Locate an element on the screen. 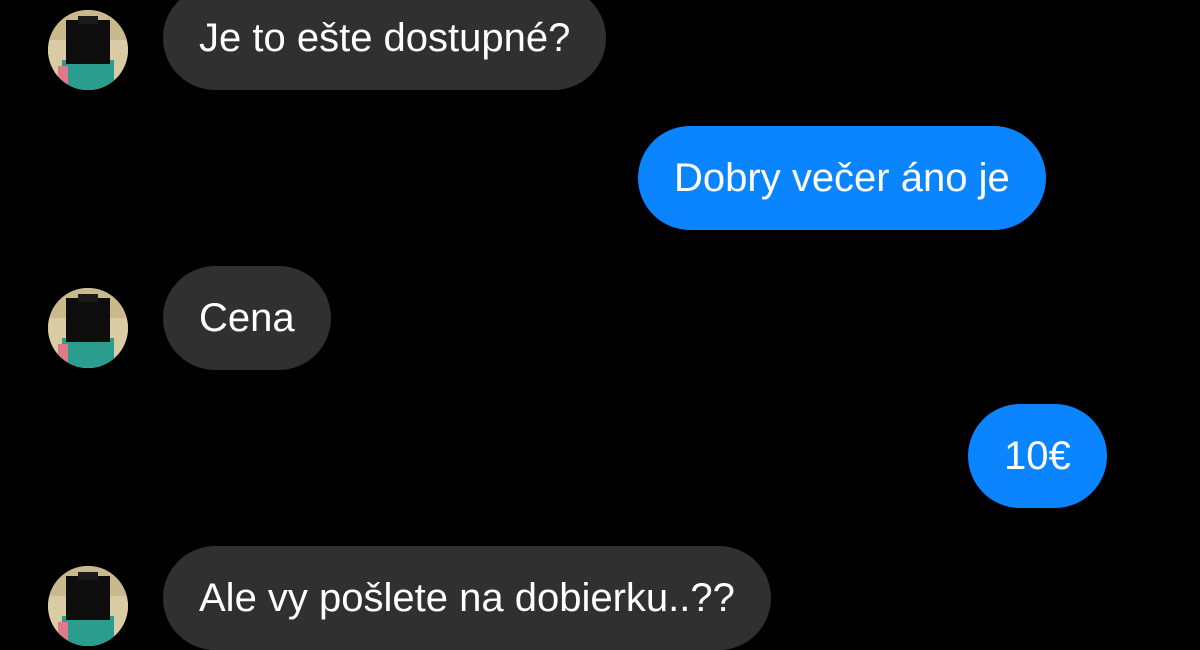 The height and width of the screenshot is (650, 1200). outgoing-message-bubble: Dobry večer áno je is located at coordinates (842, 178).